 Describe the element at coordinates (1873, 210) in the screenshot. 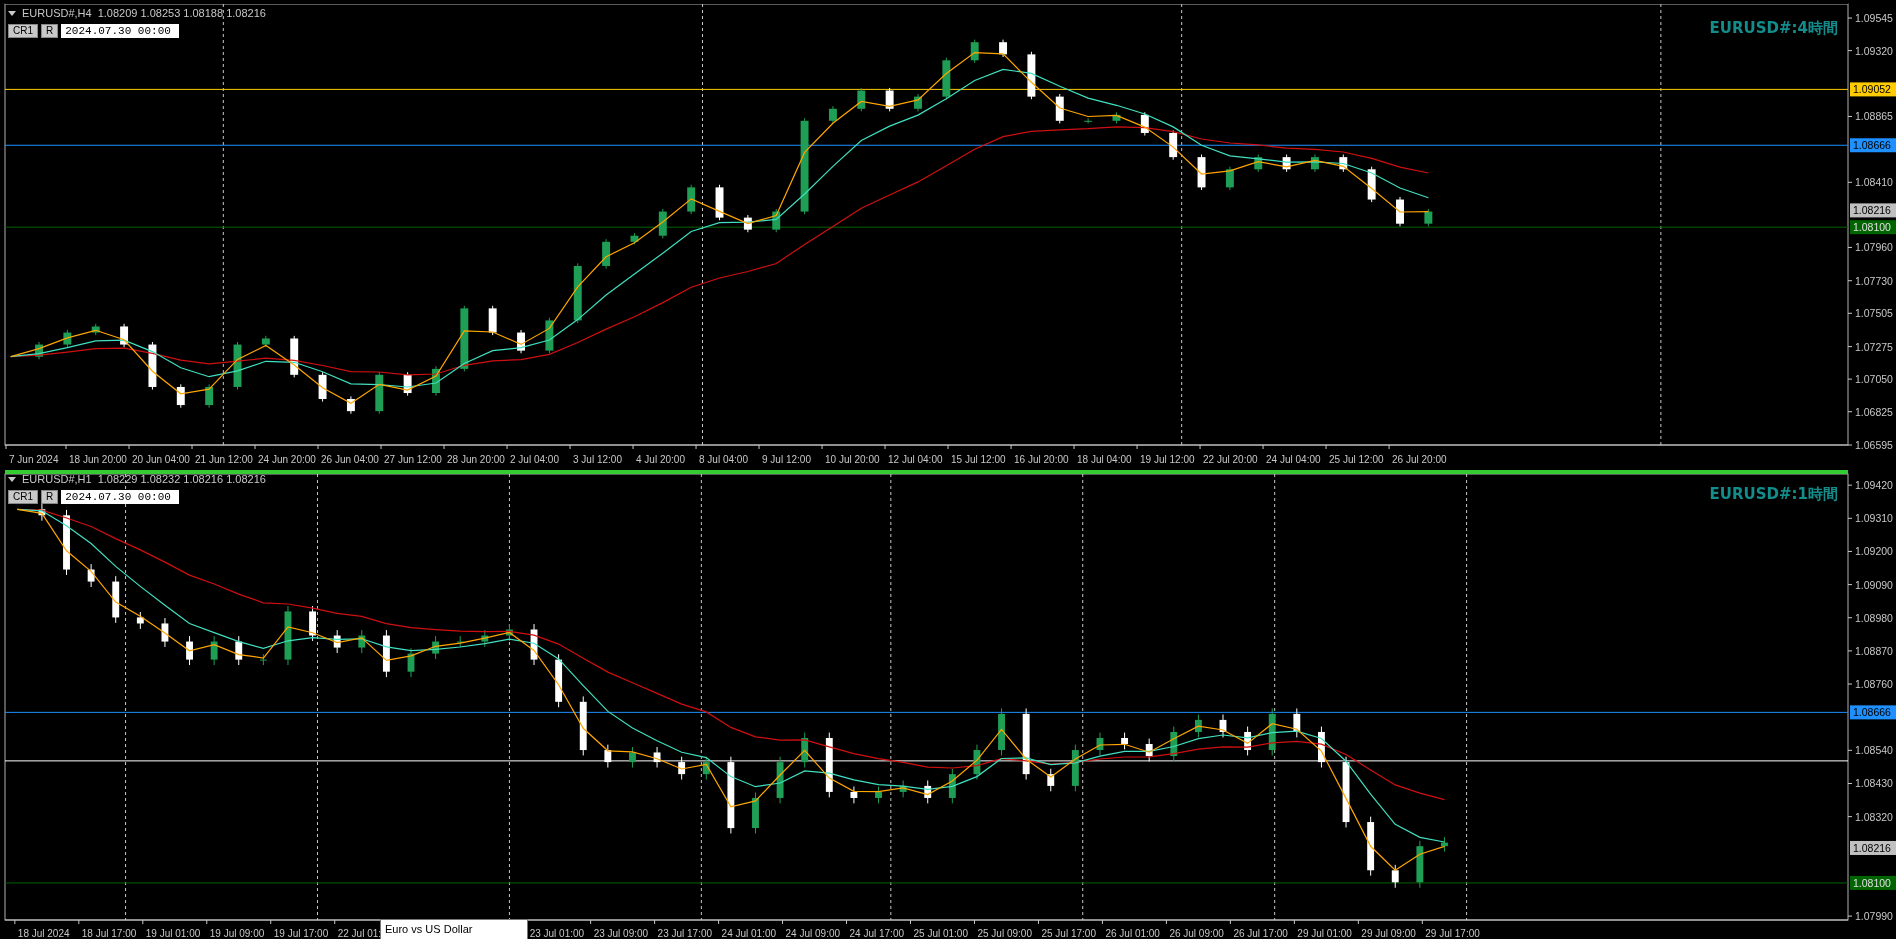

I see `price-tag: 1.08216` at that location.